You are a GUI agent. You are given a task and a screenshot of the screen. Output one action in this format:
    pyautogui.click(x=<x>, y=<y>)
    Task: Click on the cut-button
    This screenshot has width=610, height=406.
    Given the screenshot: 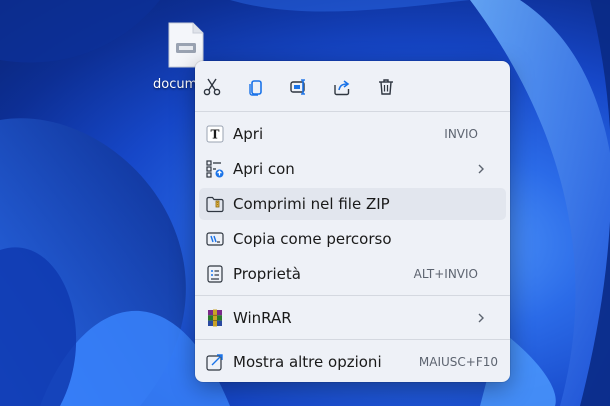 What is the action you would take?
    pyautogui.click(x=212, y=87)
    